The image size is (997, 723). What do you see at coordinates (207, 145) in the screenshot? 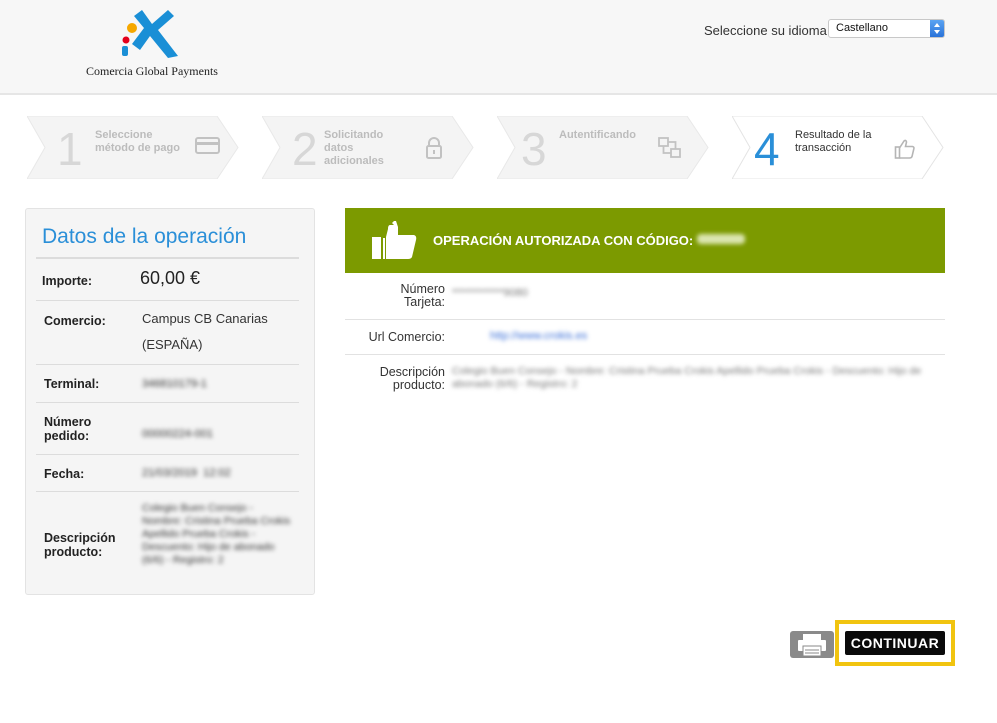
I see `credit-card-icon` at bounding box center [207, 145].